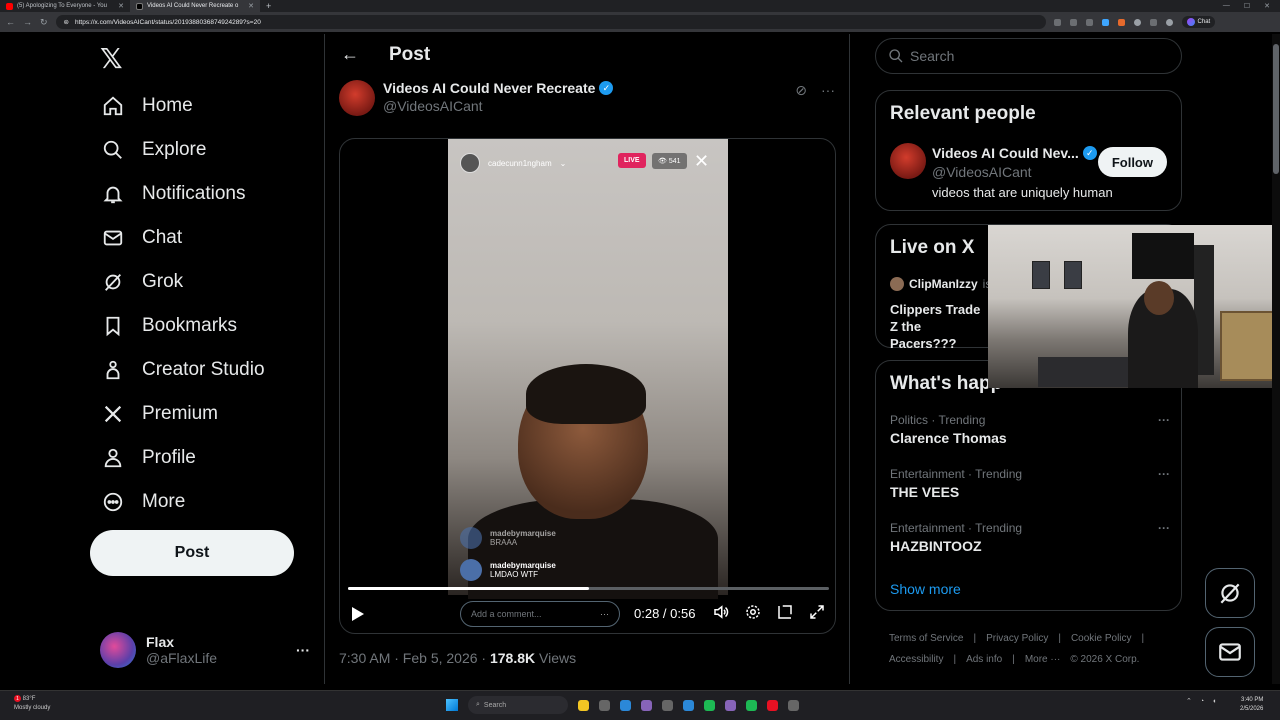 Image resolution: width=1280 pixels, height=720 pixels. What do you see at coordinates (518, 705) in the screenshot?
I see `taskbar-search: ⌕ Search` at bounding box center [518, 705].